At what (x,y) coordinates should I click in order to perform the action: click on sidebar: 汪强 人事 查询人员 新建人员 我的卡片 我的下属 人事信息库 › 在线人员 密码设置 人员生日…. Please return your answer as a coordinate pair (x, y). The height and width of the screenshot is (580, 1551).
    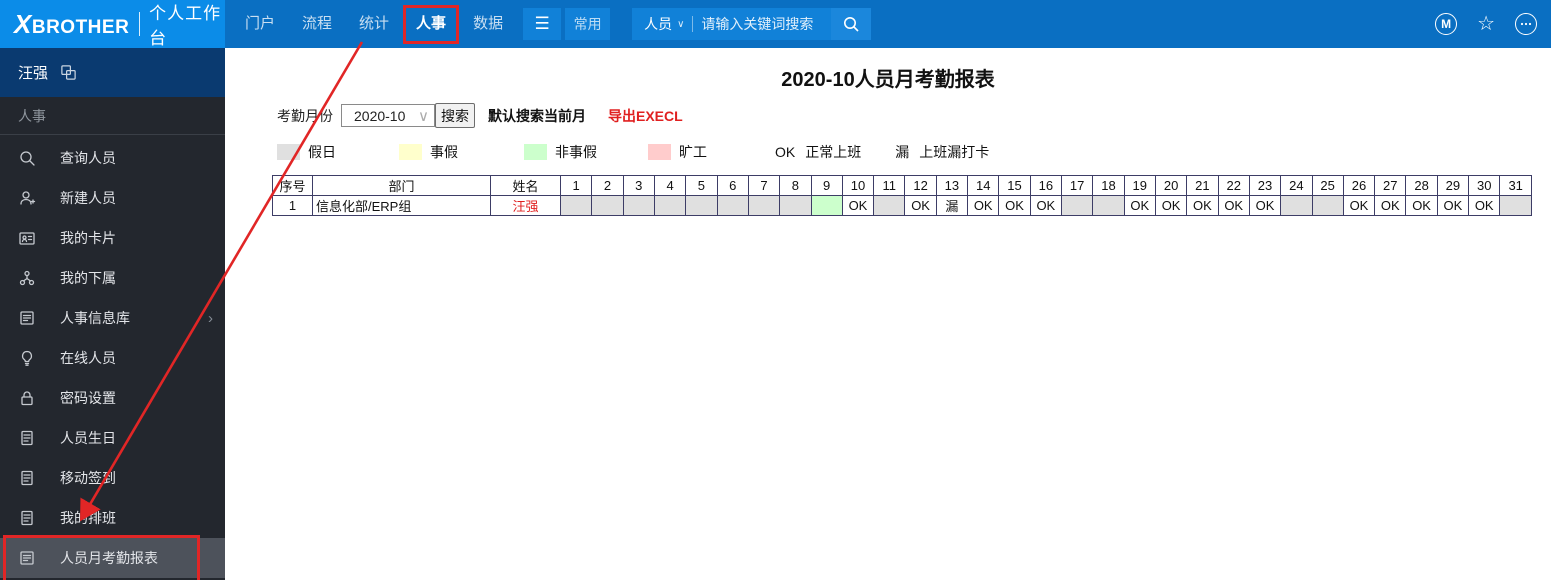
    Looking at the image, I should click on (112, 314).